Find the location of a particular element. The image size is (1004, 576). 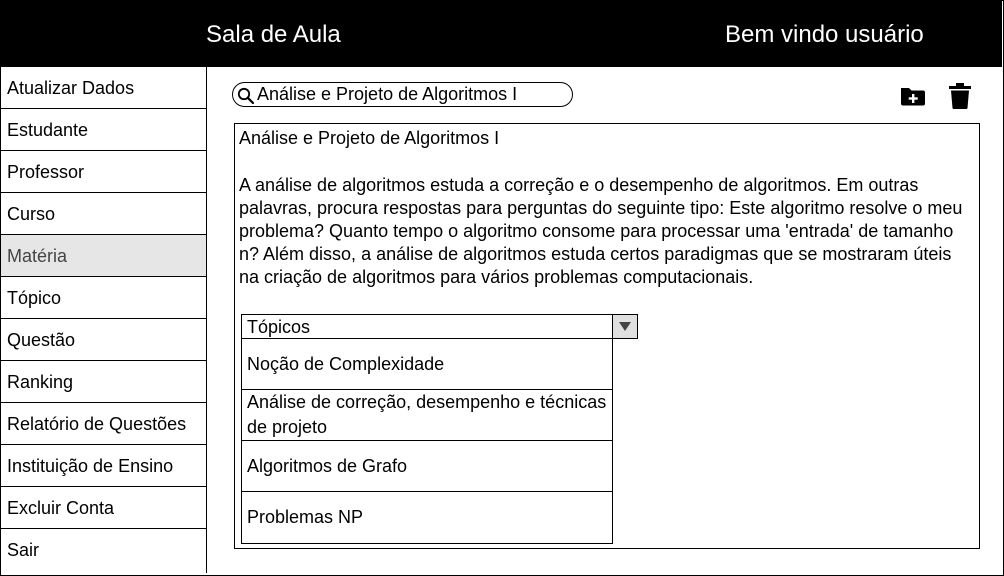

app-title: Sala de Aula is located at coordinates (273, 34).